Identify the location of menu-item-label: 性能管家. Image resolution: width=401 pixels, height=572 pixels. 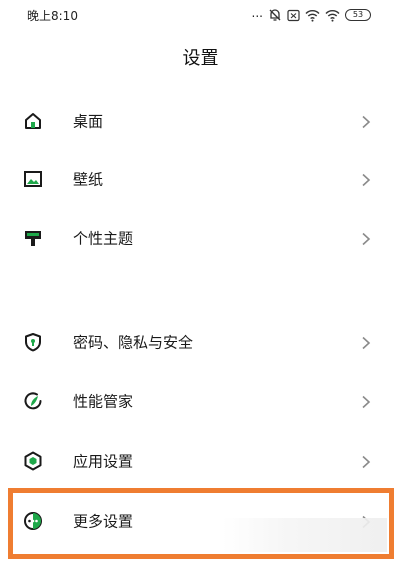
(103, 401).